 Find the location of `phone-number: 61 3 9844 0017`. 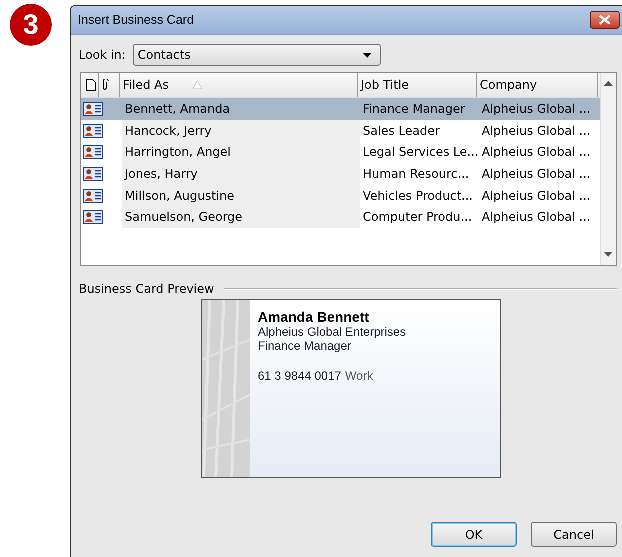

phone-number: 61 3 9844 0017 is located at coordinates (300, 376).